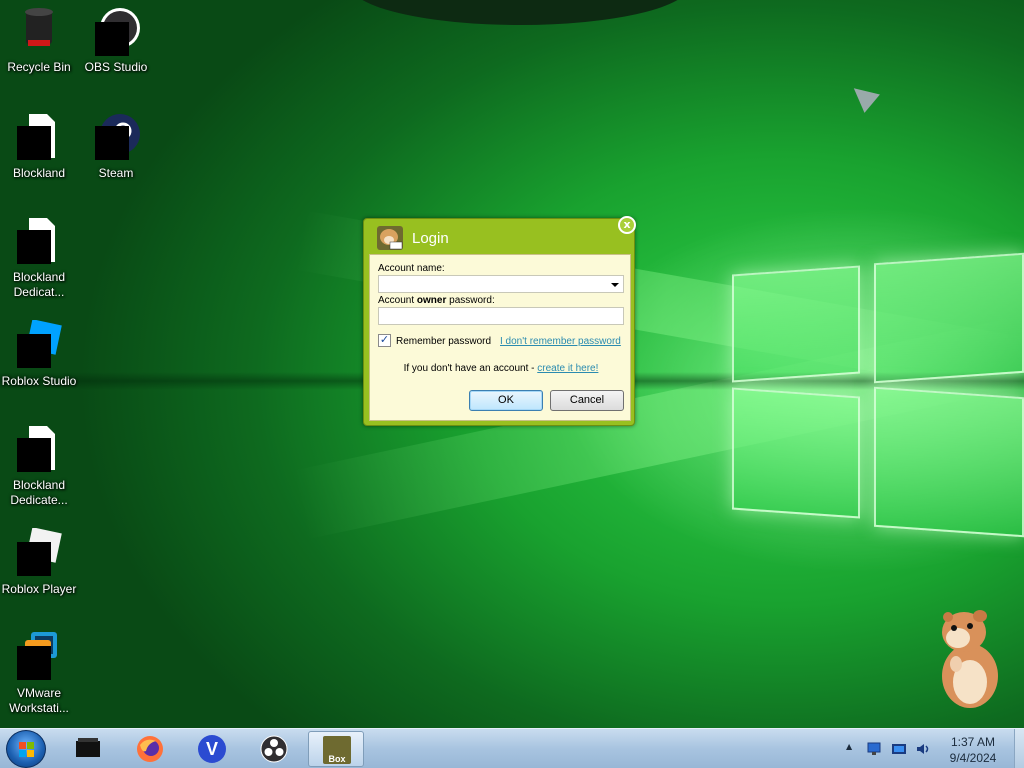 Image resolution: width=1024 pixels, height=768 pixels. I want to click on windows-start-icon, so click(27, 750).